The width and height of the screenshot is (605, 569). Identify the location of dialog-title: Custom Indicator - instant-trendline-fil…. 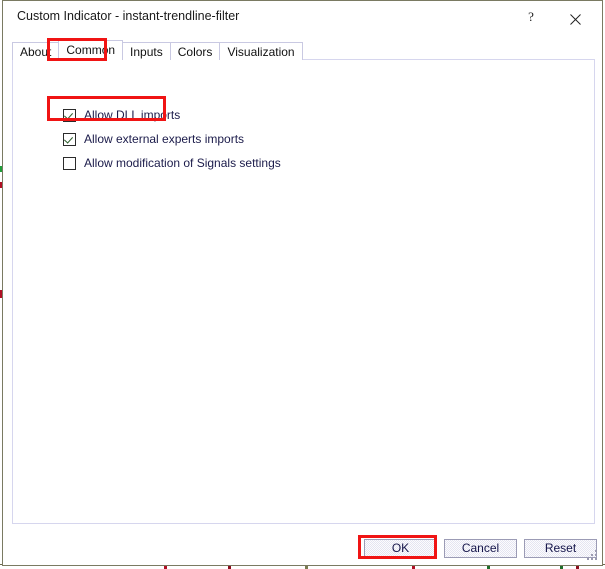
(128, 16).